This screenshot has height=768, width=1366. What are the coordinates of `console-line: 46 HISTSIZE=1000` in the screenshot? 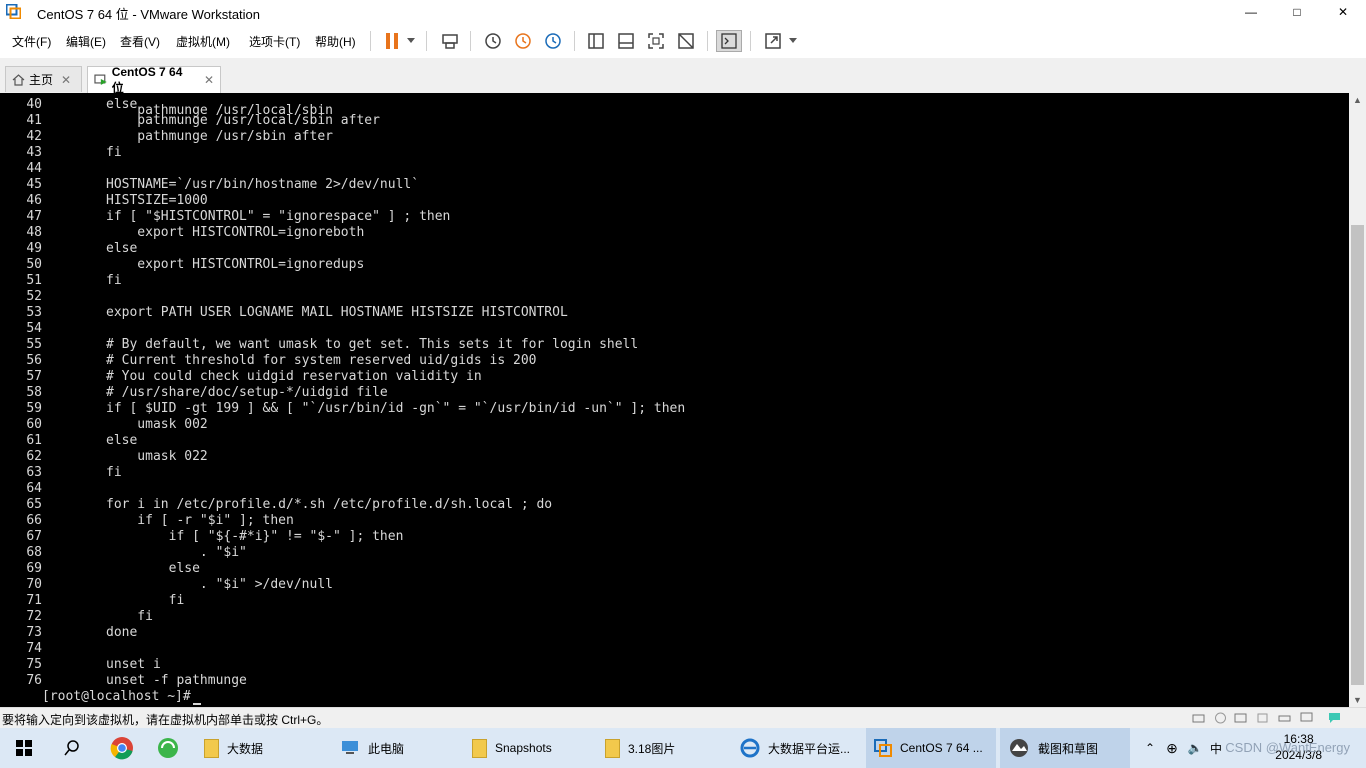 It's located at (650, 201).